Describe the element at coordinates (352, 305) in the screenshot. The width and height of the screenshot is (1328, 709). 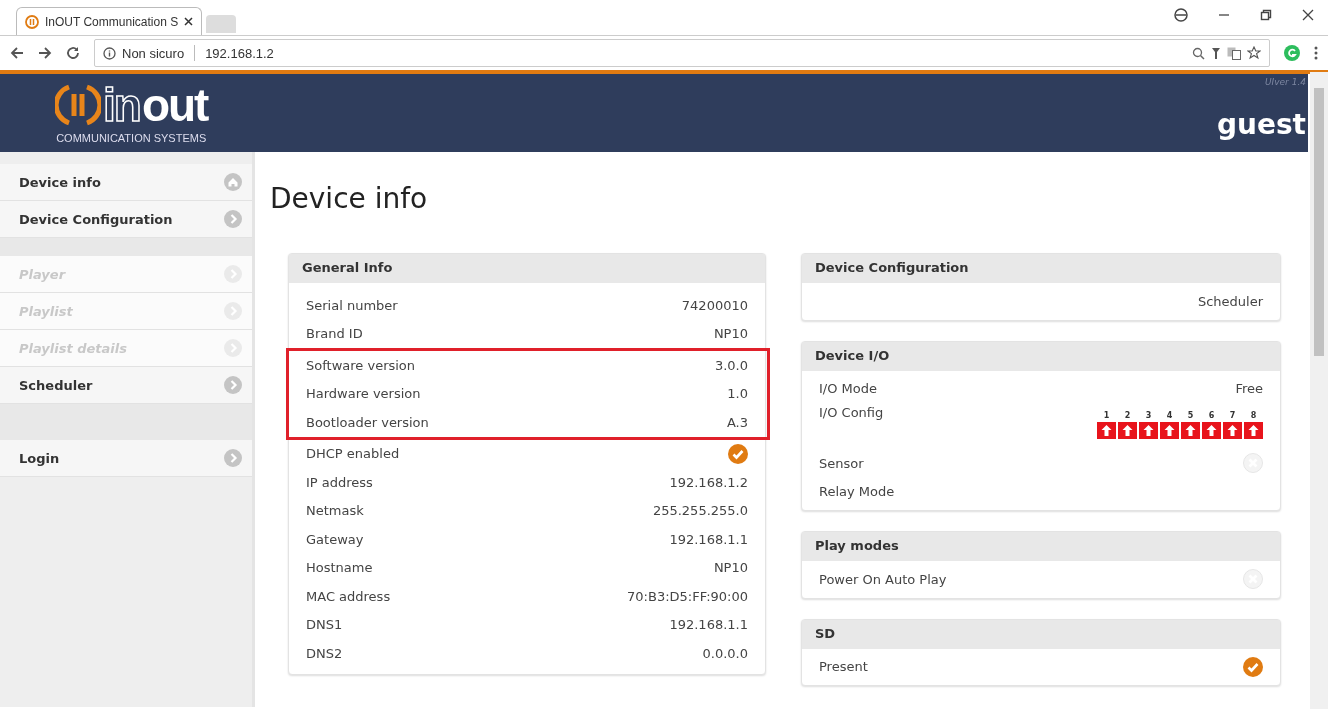
I see `field-label: Serial number` at that location.